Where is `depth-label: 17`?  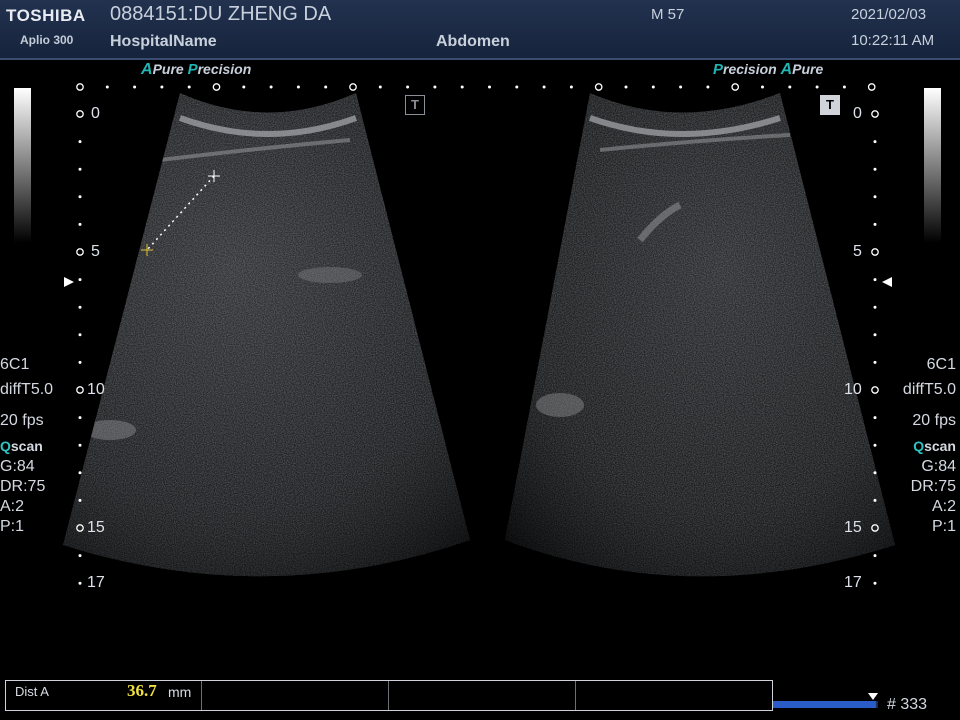
depth-label: 17 is located at coordinates (96, 582).